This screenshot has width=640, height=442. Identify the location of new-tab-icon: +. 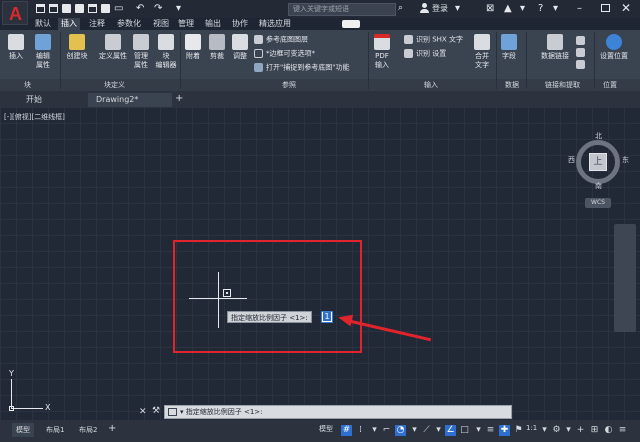
(179, 98).